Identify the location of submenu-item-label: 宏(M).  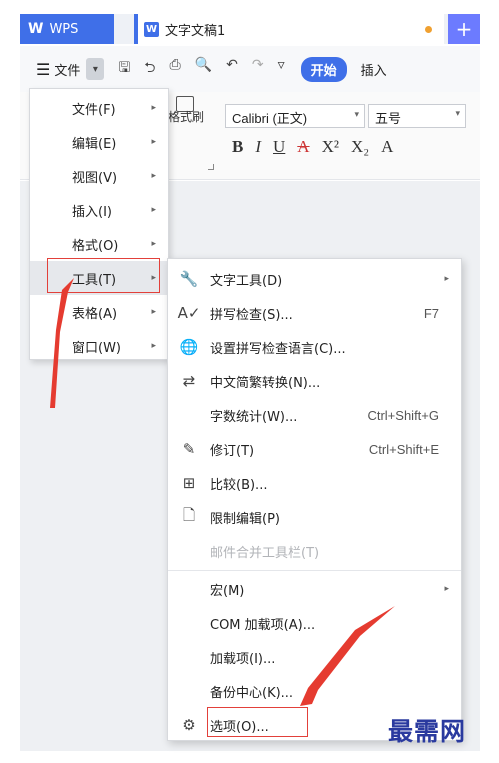
(227, 591).